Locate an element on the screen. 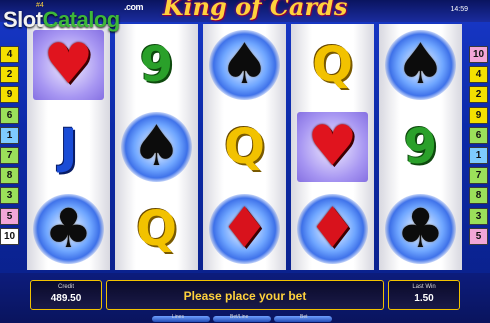 The image size is (490, 323). line-marker-right: 3 is located at coordinates (478, 216).